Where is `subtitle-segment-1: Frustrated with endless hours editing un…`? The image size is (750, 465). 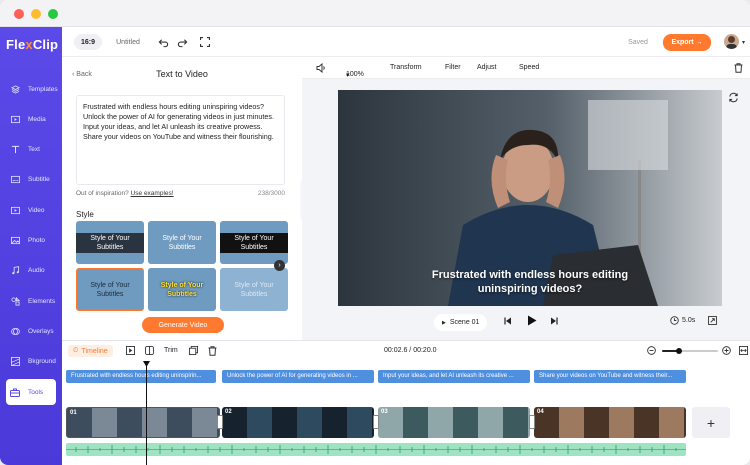
subtitle-segment-1: Frustrated with endless hours editing un… is located at coordinates (141, 376).